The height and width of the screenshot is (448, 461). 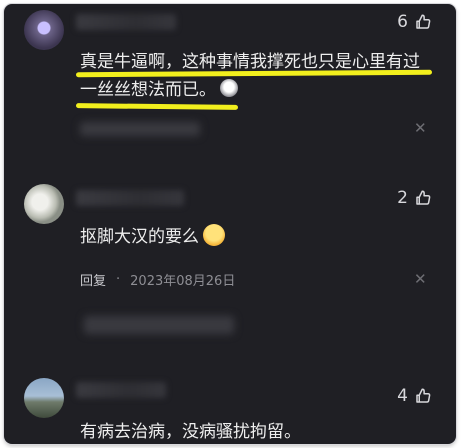 What do you see at coordinates (93, 279) in the screenshot?
I see `reply-button: 回复` at bounding box center [93, 279].